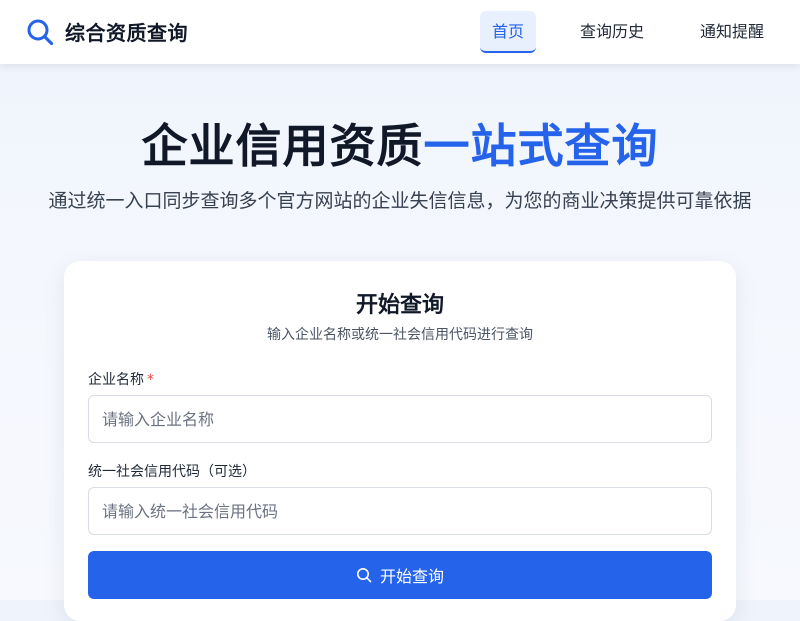  What do you see at coordinates (282, 146) in the screenshot?
I see `hero-title-main: 企业信用资质` at bounding box center [282, 146].